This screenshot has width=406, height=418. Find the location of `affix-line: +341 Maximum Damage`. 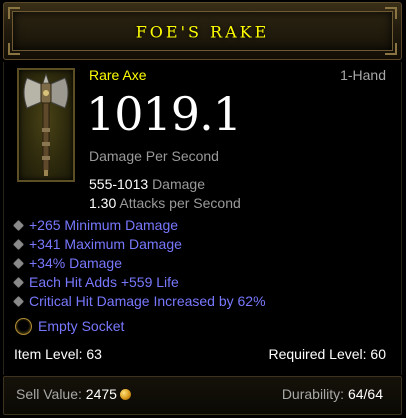

affix-line: +341 Maximum Damage is located at coordinates (203, 244).